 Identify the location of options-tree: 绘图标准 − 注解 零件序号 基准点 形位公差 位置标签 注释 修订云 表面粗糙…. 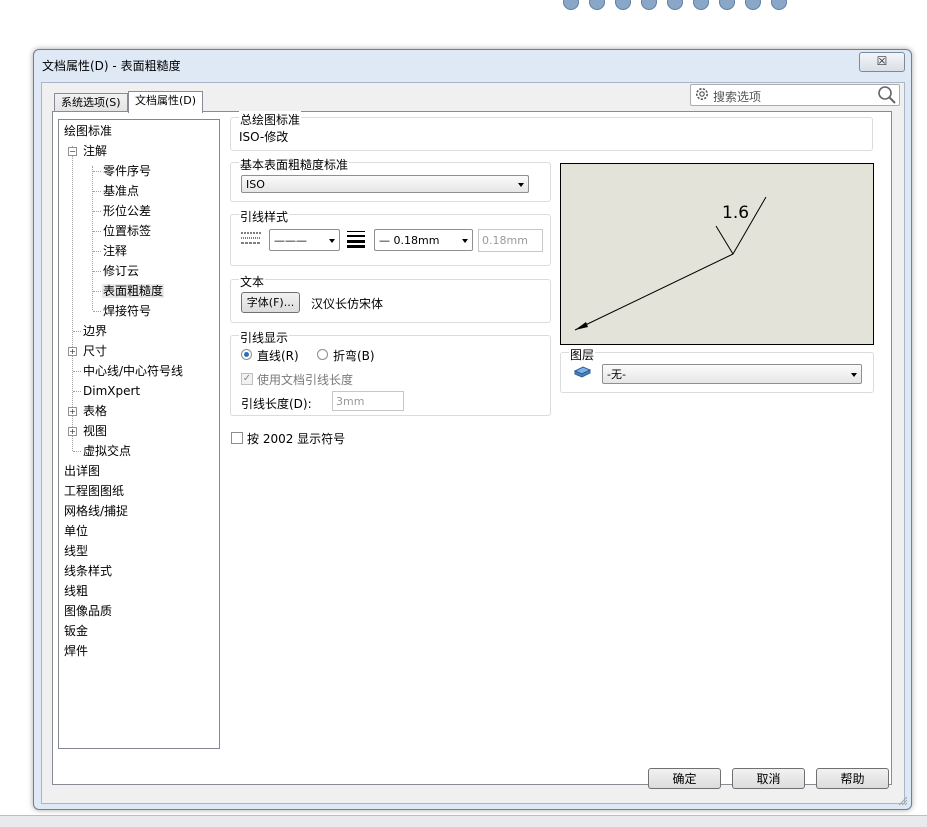
(139, 434).